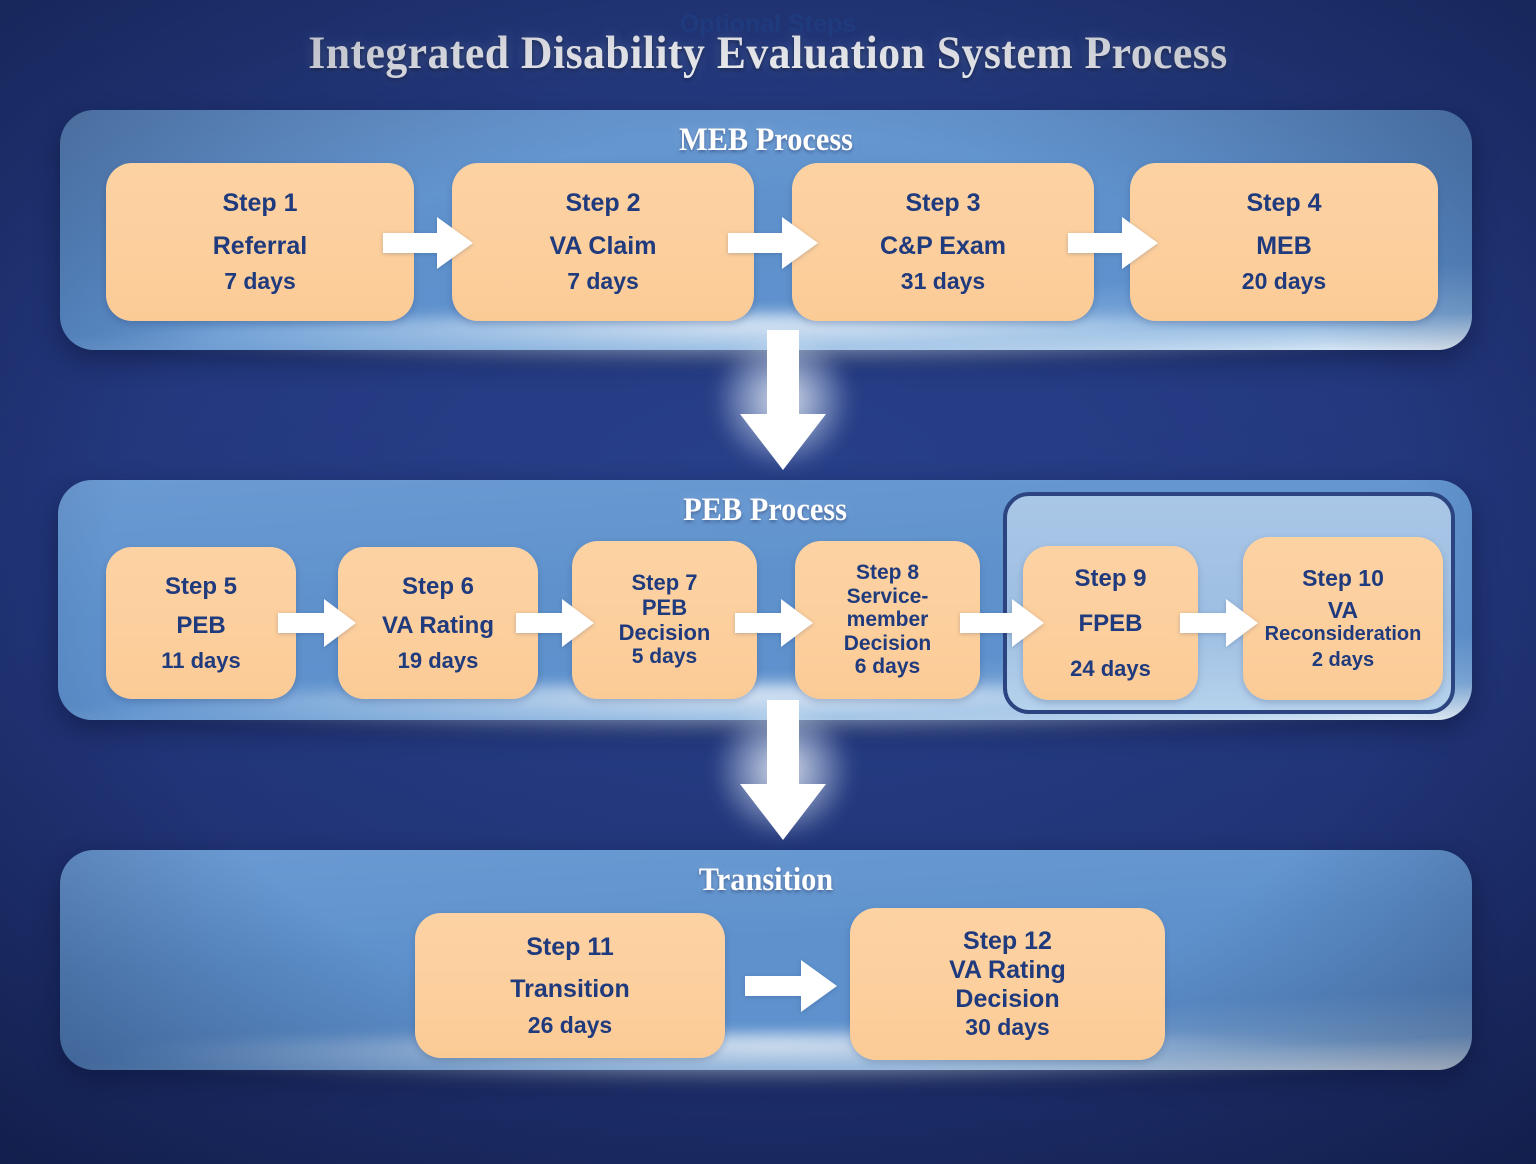 The height and width of the screenshot is (1164, 1536). What do you see at coordinates (887, 573) in the screenshot?
I see `step-8-number: Step 8` at bounding box center [887, 573].